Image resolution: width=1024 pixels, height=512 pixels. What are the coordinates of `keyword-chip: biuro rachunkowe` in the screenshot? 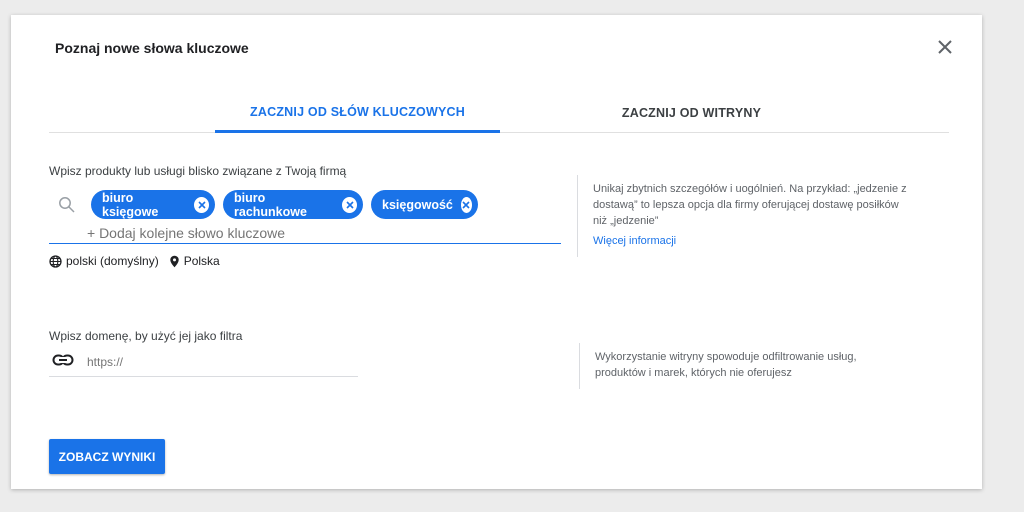 It's located at (293, 204).